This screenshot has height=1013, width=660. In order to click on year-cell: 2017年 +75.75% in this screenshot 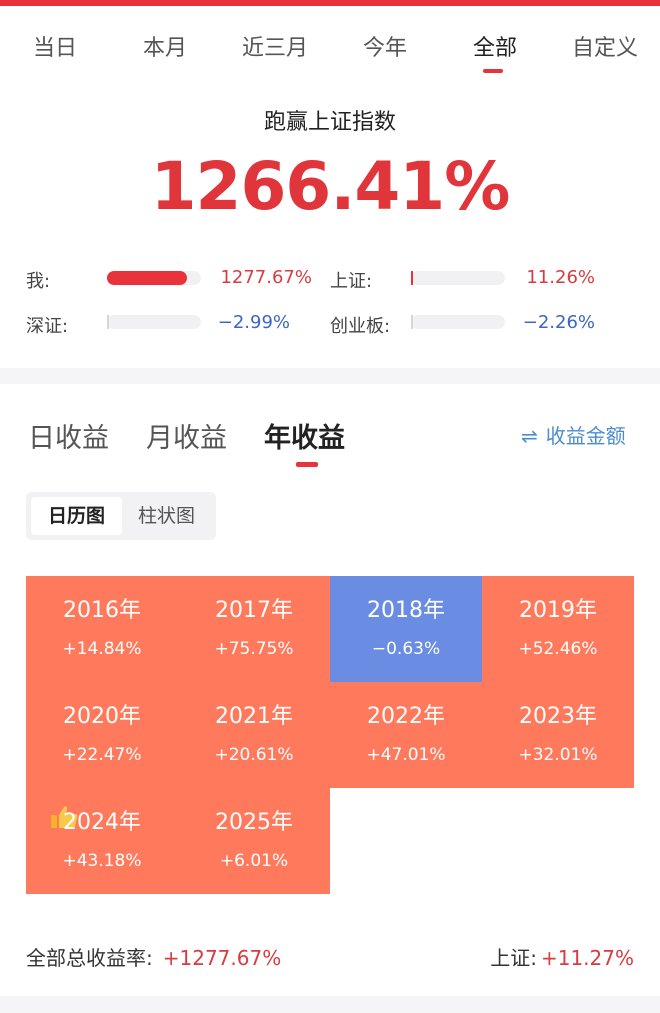, I will do `click(254, 629)`.